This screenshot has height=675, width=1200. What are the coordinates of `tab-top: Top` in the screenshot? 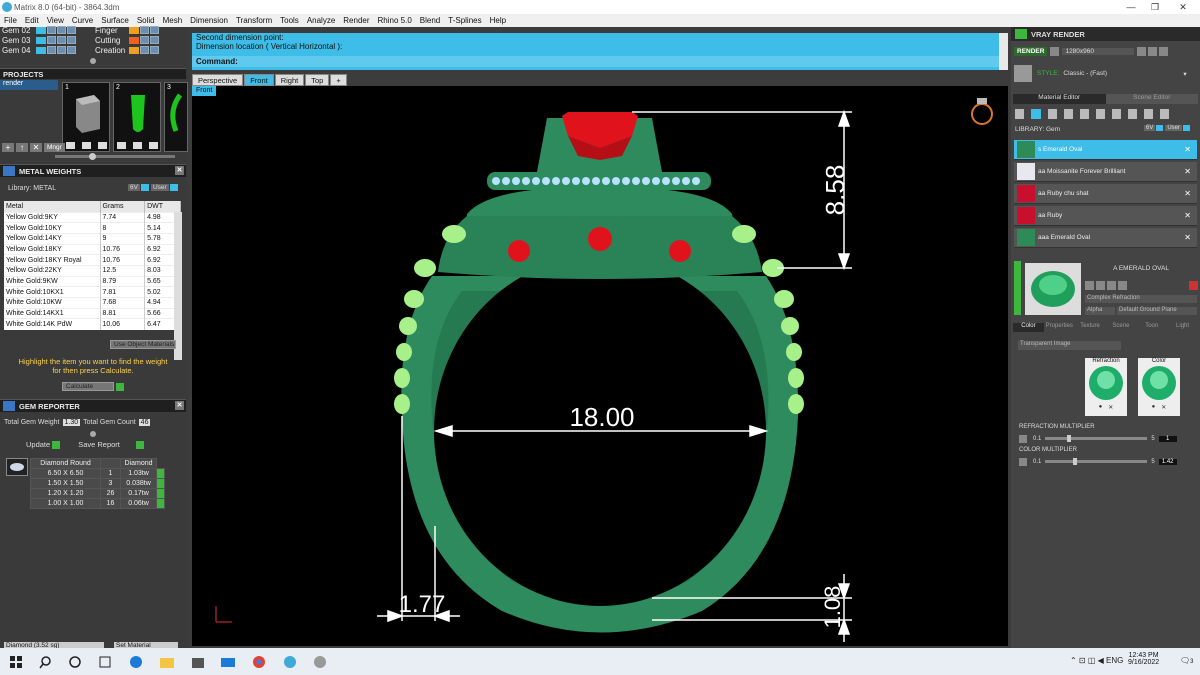 It's located at (317, 80).